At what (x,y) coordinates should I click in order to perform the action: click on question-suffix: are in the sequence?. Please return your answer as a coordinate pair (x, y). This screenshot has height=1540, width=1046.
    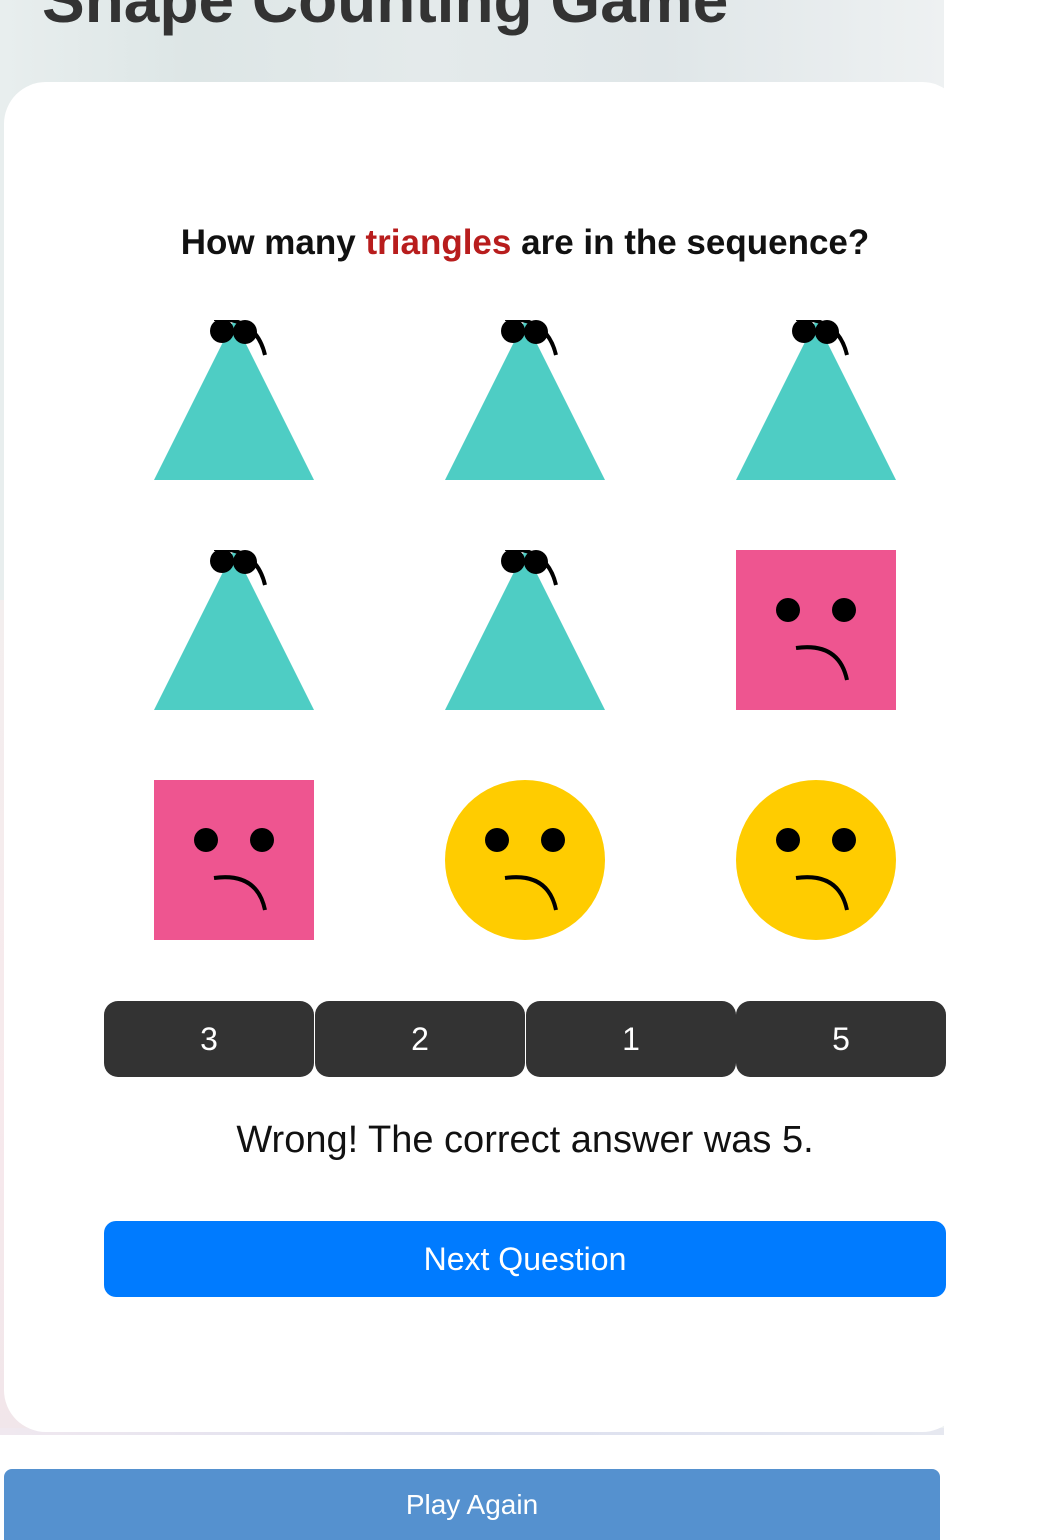
    Looking at the image, I should click on (695, 242).